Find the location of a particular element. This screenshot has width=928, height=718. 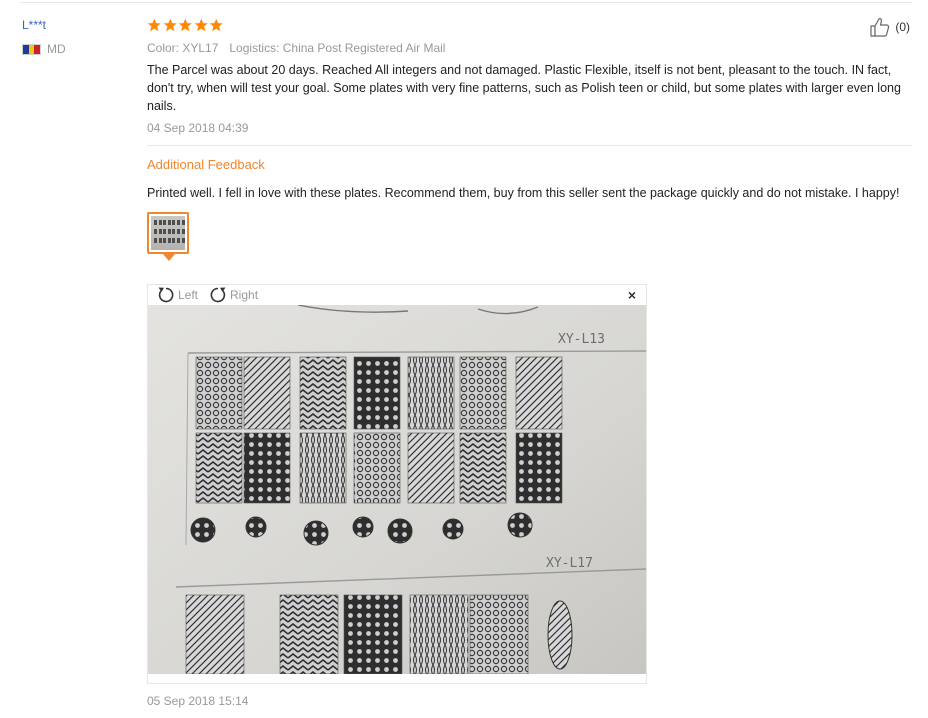

feedback-divider is located at coordinates (529, 145).